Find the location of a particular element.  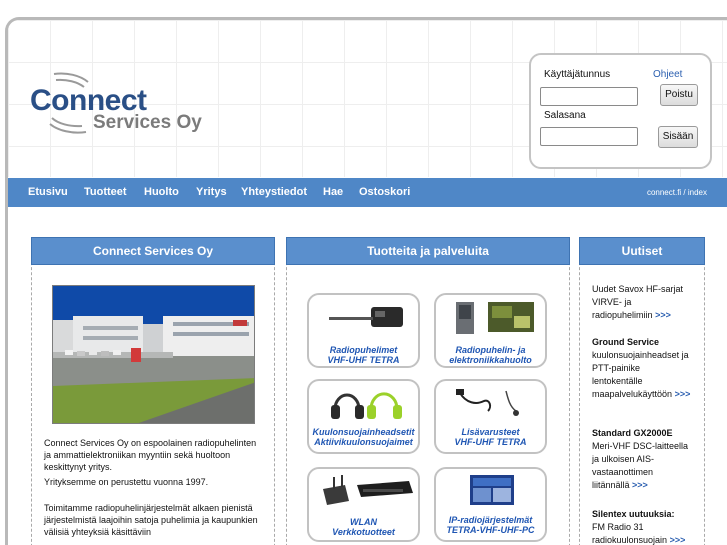

nav-item-ostoskori: Ostoskori is located at coordinates (384, 192).